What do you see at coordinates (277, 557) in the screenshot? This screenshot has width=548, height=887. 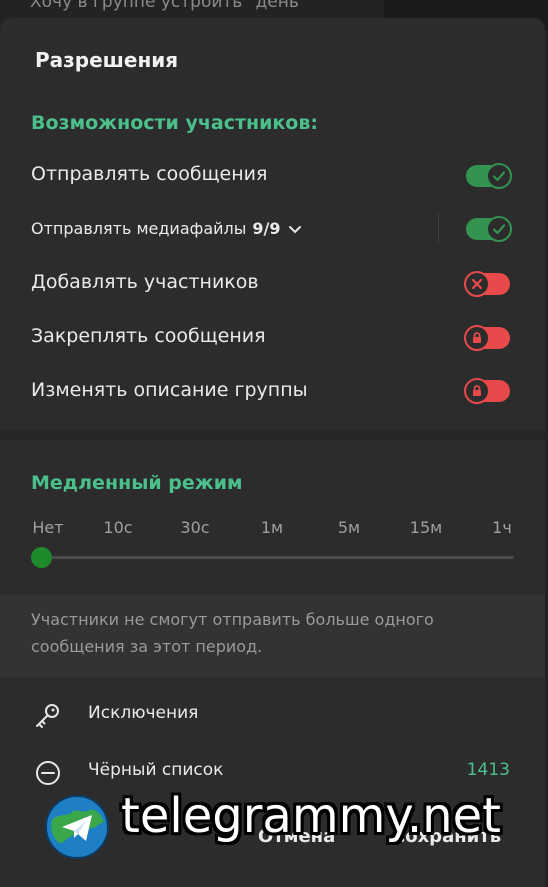 I see `slow-mode-slider-track` at bounding box center [277, 557].